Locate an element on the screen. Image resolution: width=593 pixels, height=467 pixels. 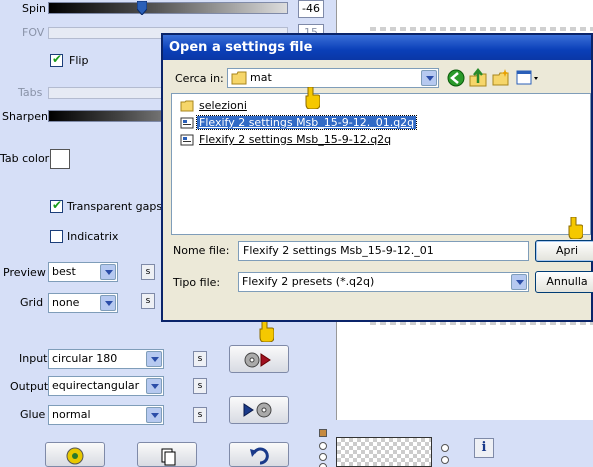
view-menu-icon is located at coordinates (528, 78).